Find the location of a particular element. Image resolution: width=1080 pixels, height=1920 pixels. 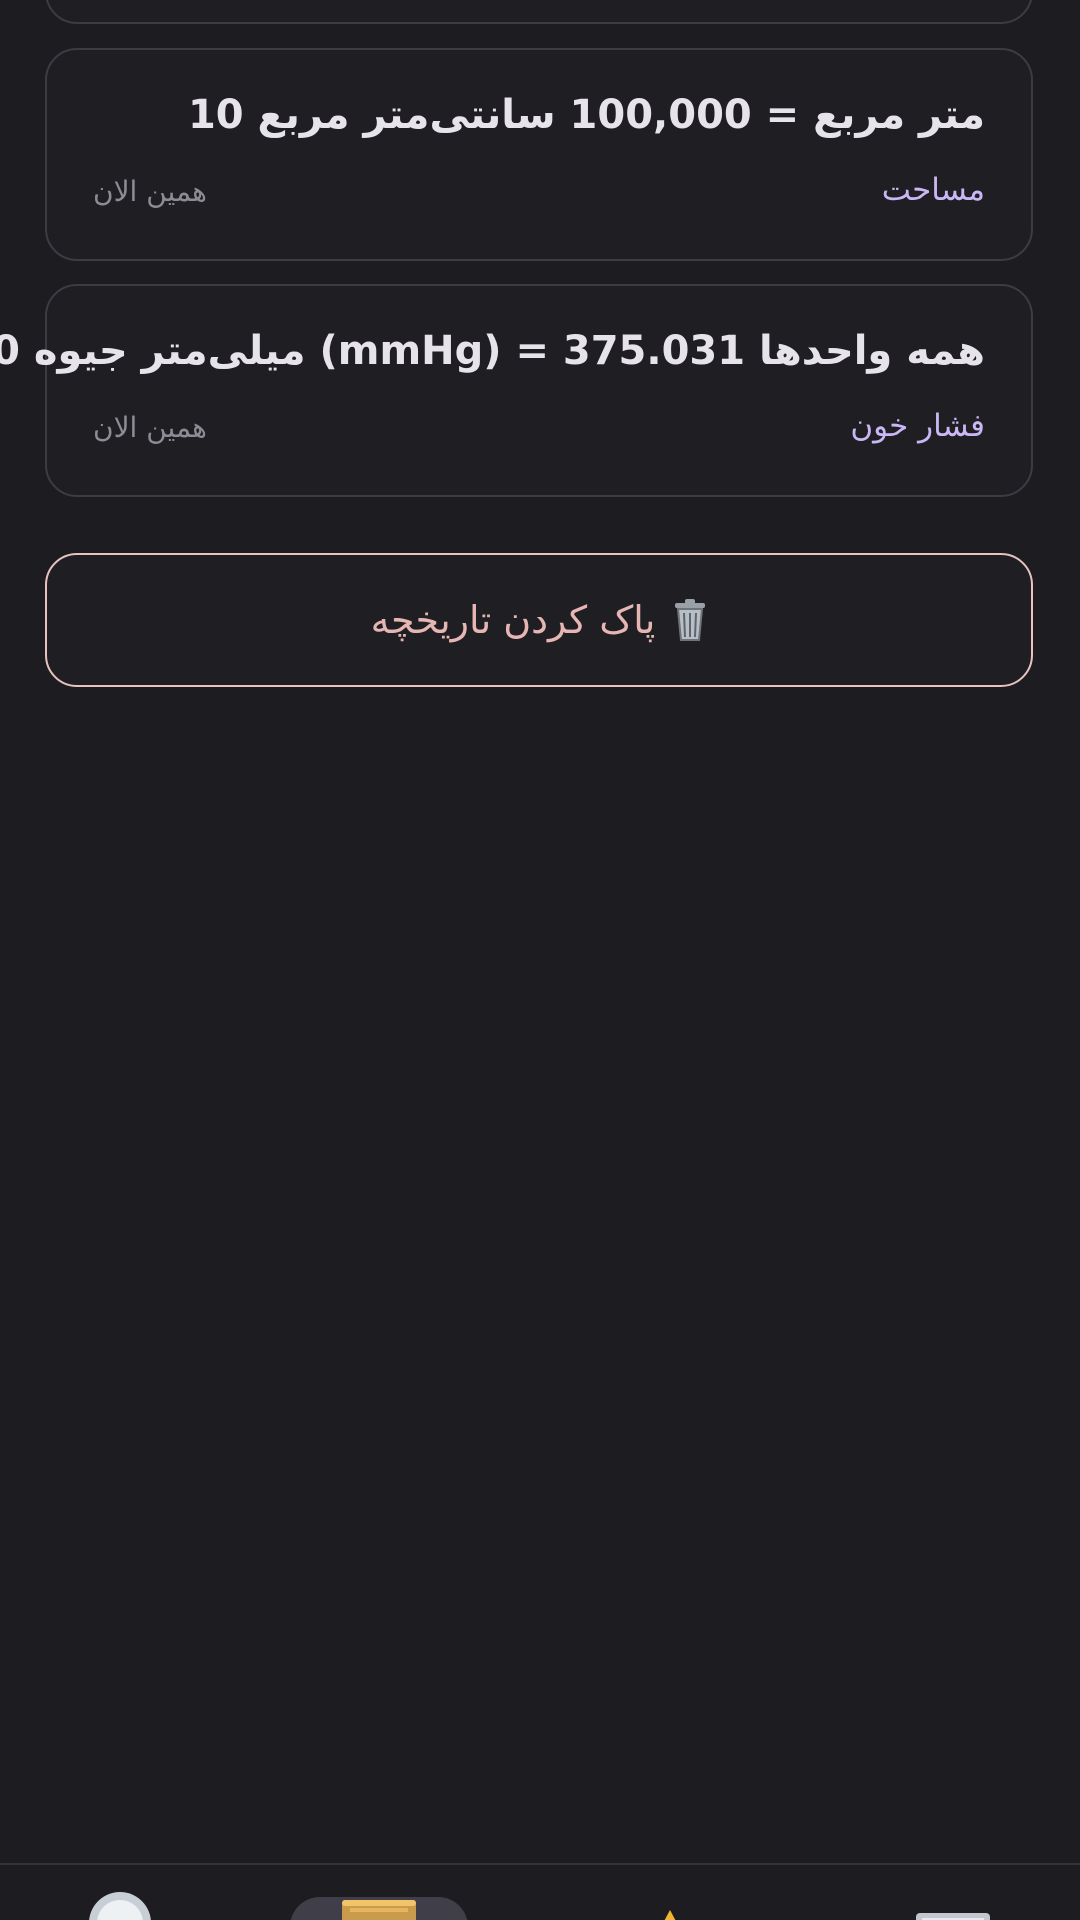

trash-icon is located at coordinates (690, 620).